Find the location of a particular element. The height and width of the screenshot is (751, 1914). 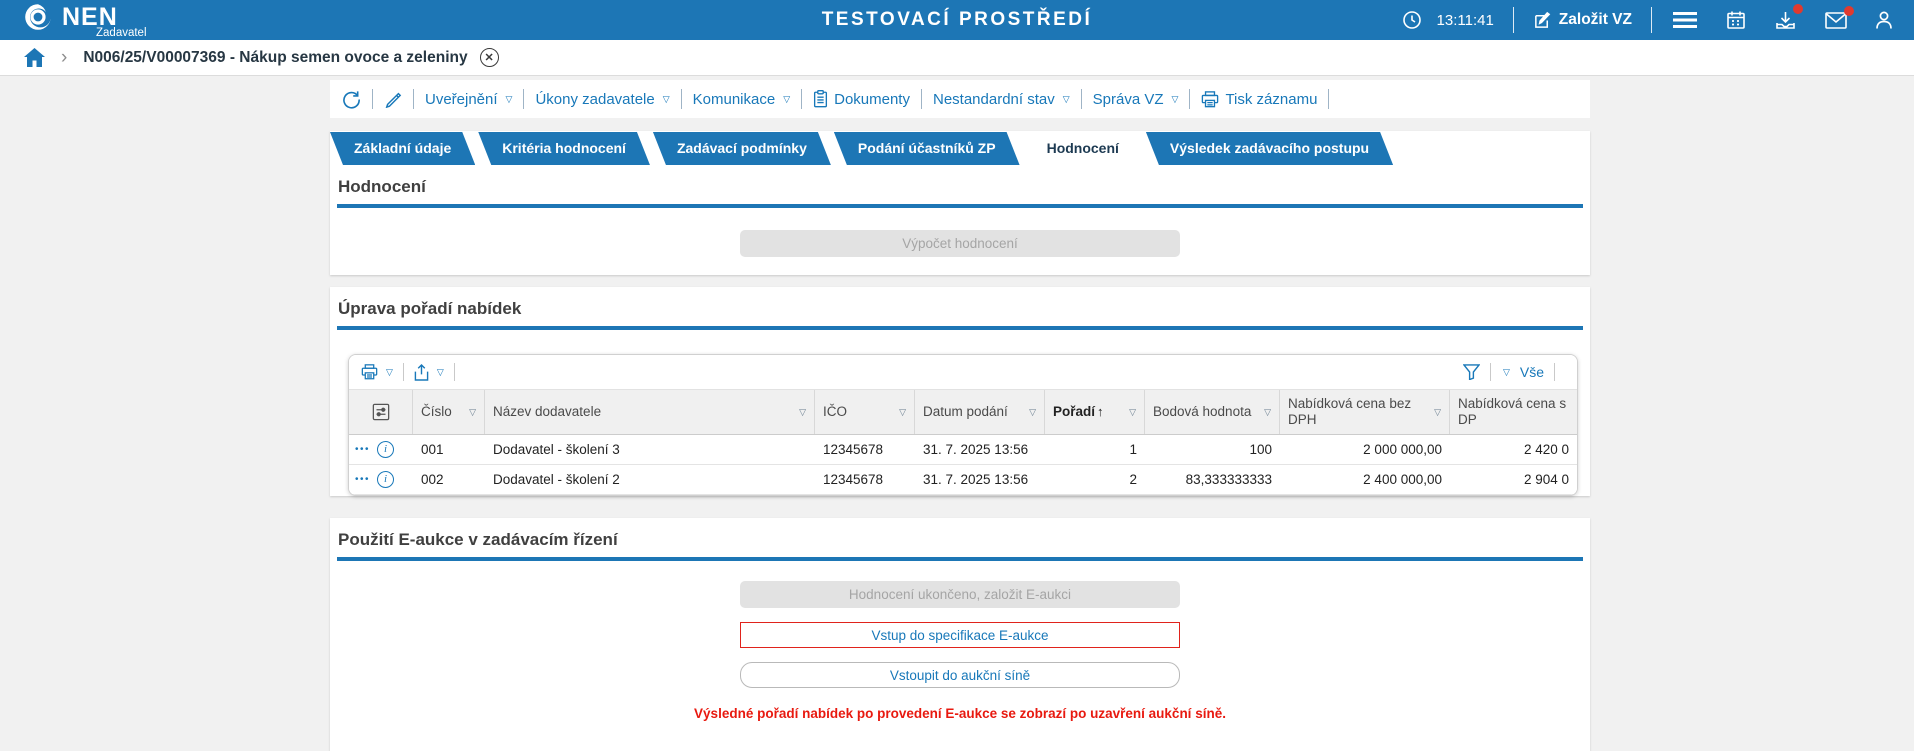

menu-label: Nestandardní stav is located at coordinates (993, 99).